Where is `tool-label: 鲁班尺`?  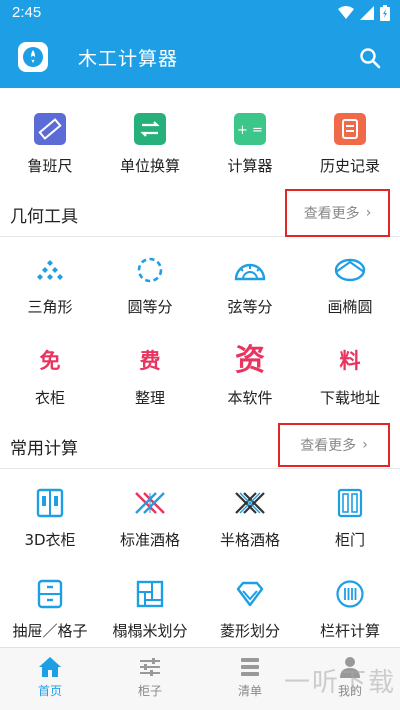 tool-label: 鲁班尺 is located at coordinates (50, 166).